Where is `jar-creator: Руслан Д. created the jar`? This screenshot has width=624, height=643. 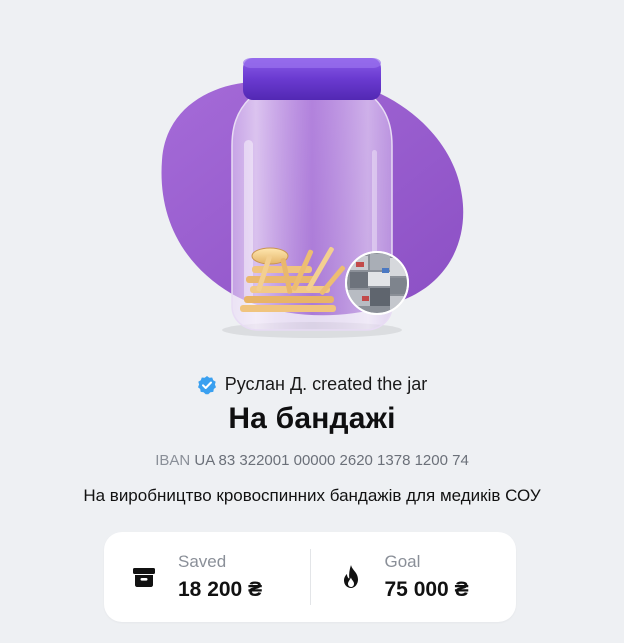
jar-creator: Руслан Д. created the jar is located at coordinates (312, 384).